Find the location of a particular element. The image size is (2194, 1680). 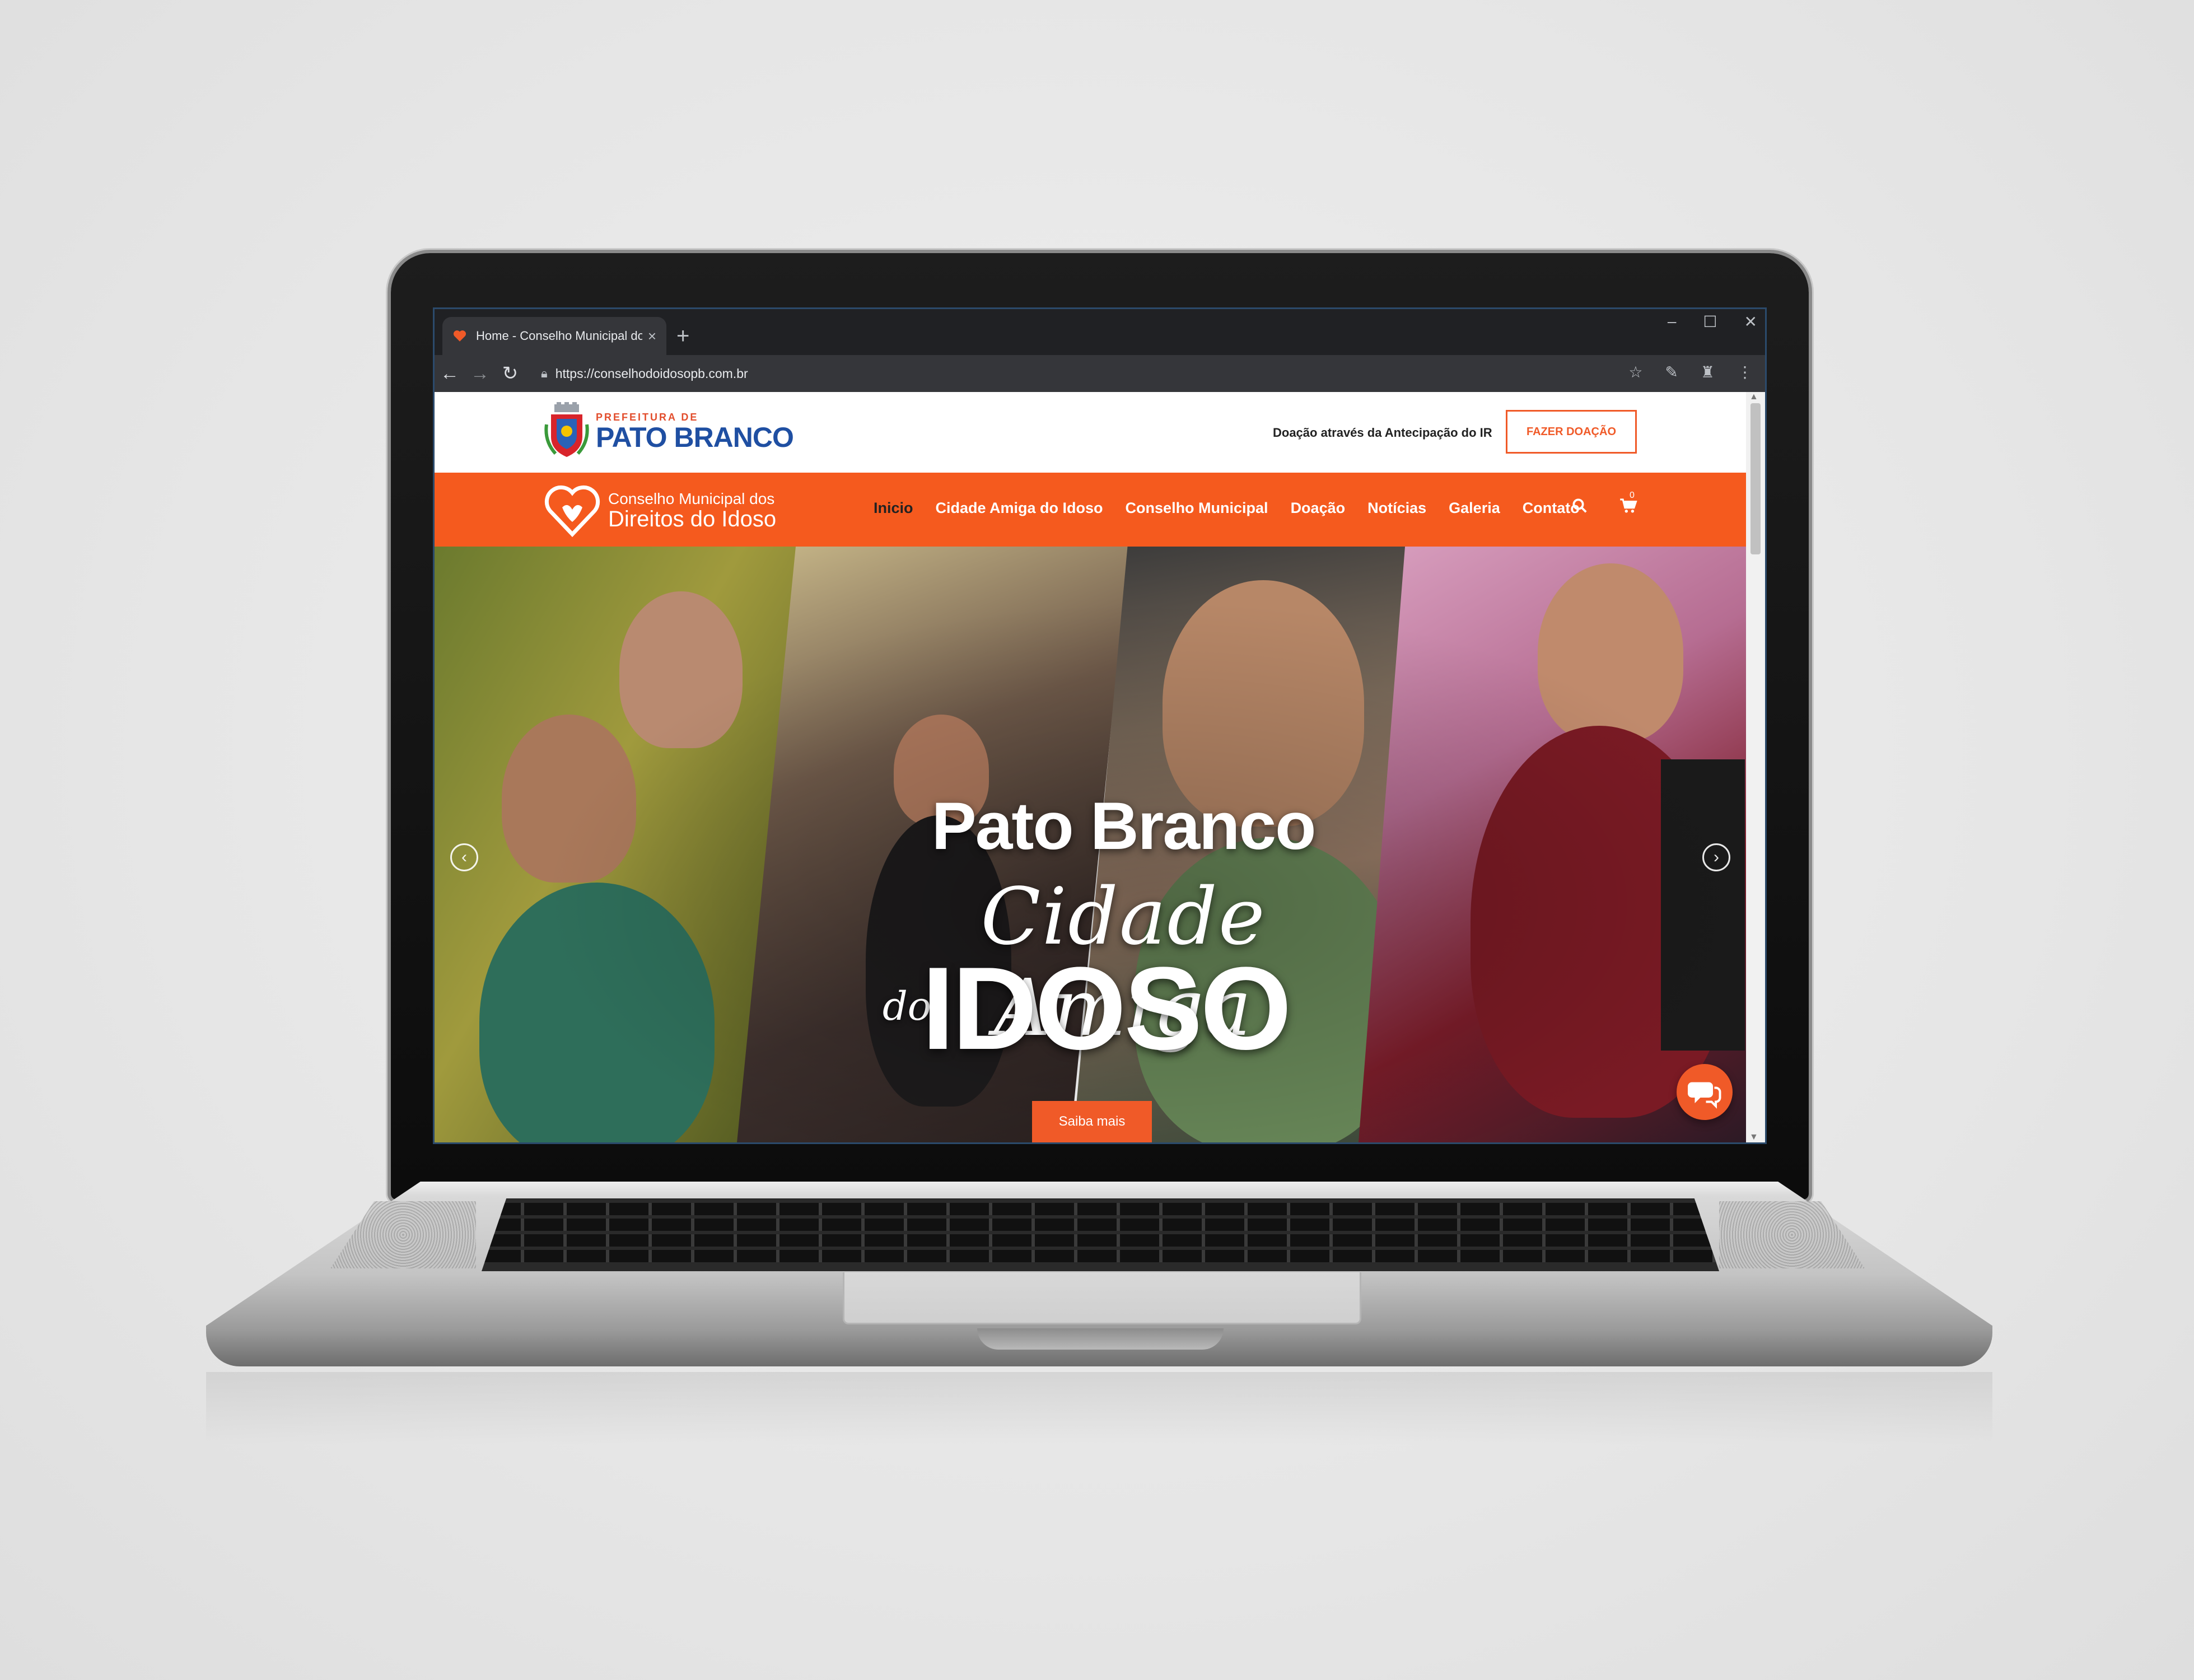

maximize-button: ☐ is located at coordinates (1710, 322).